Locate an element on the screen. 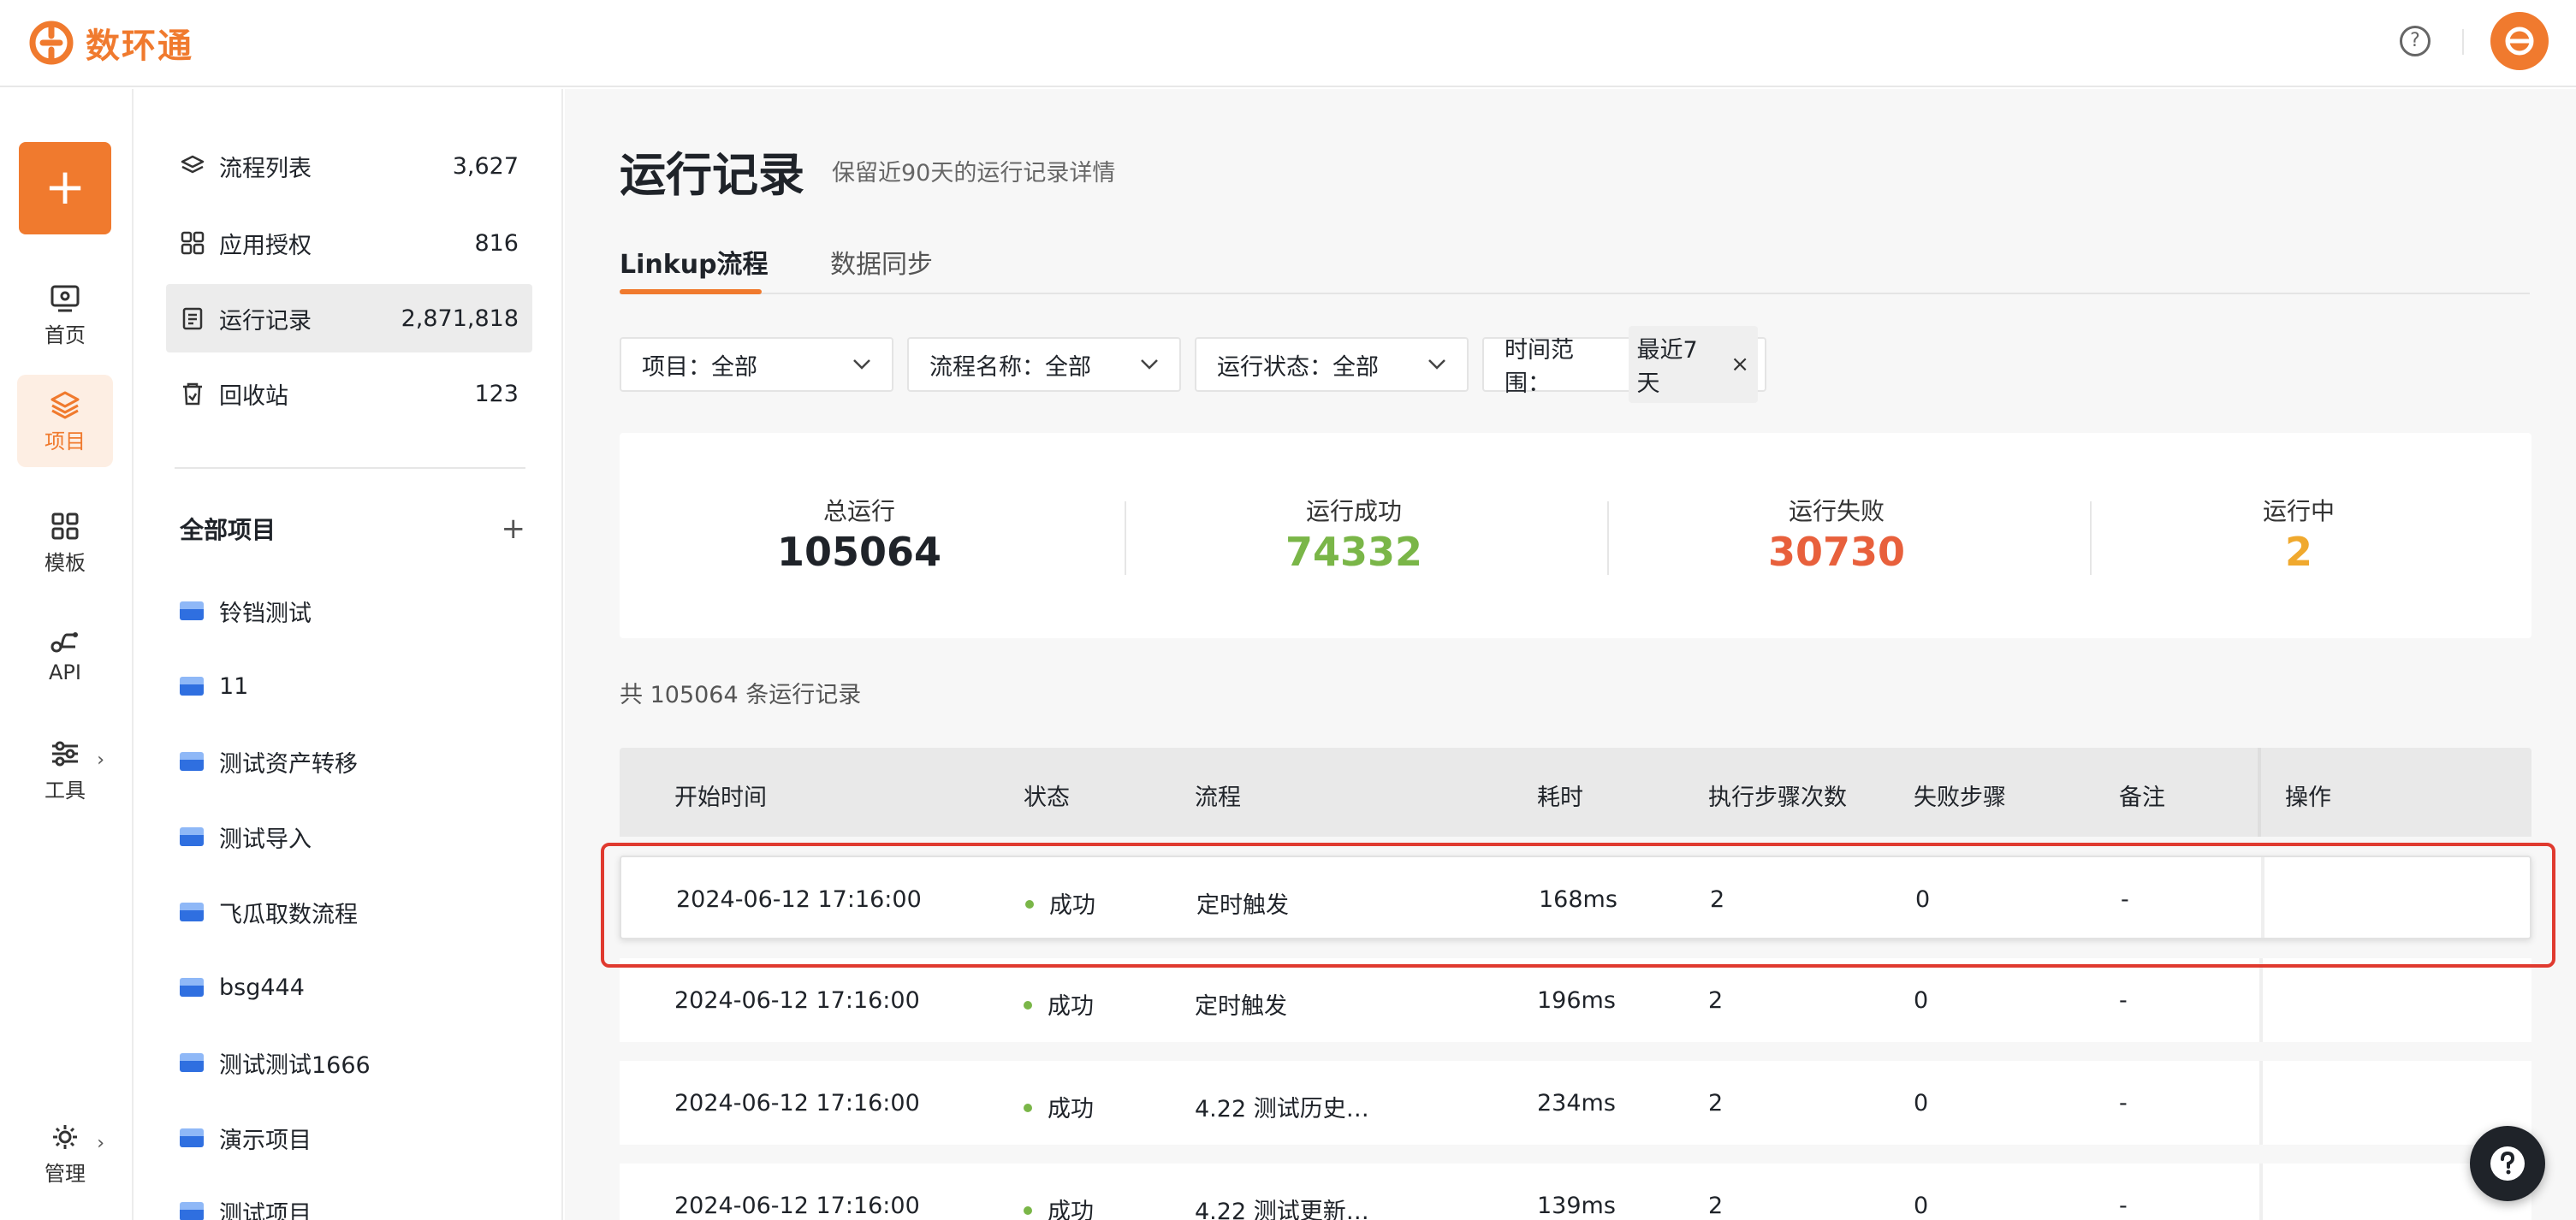 This screenshot has height=1220, width=2576. column-header: 开始时间 is located at coordinates (720, 795).